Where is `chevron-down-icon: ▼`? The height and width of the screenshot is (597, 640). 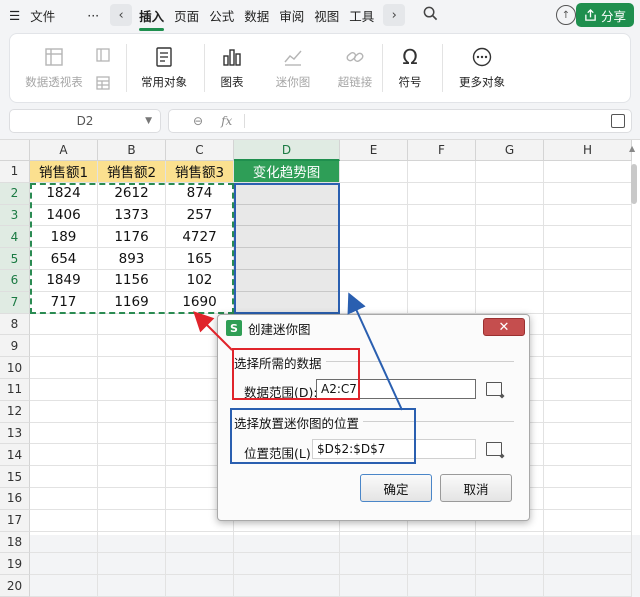
chevron-down-icon: ▼ is located at coordinates (148, 121).